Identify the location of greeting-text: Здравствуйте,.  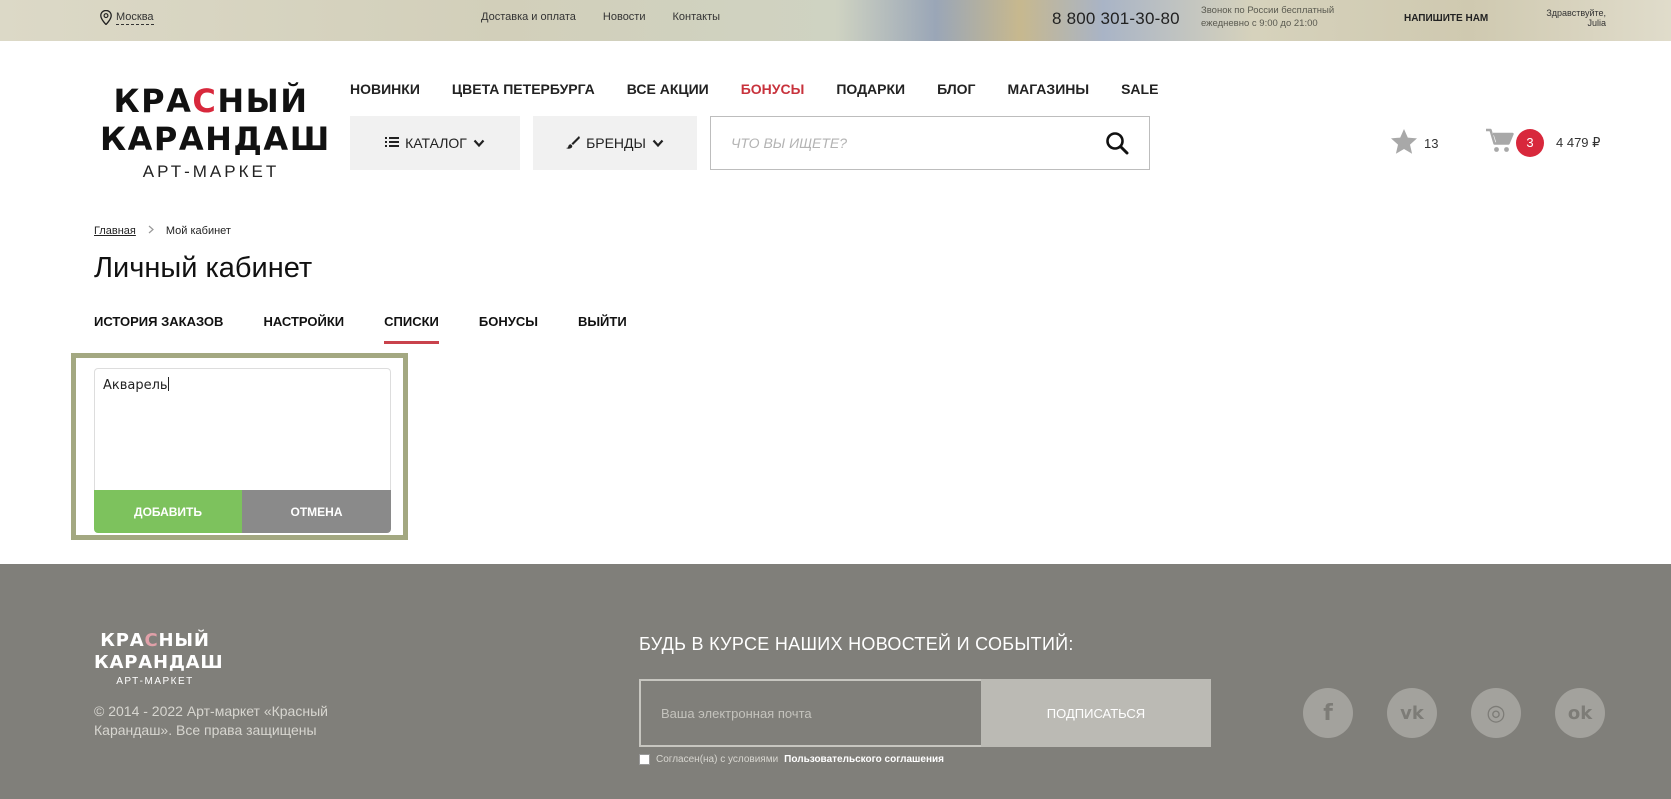
(1576, 13).